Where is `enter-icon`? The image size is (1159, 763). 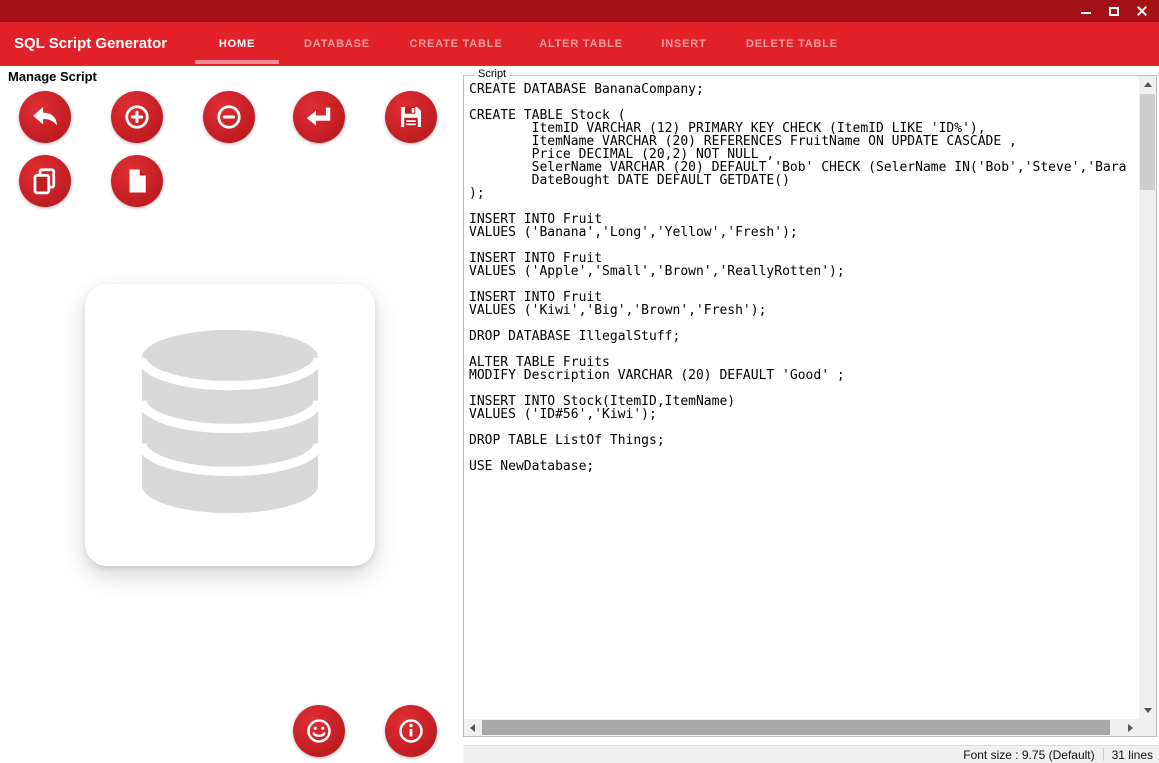
enter-icon is located at coordinates (318, 116).